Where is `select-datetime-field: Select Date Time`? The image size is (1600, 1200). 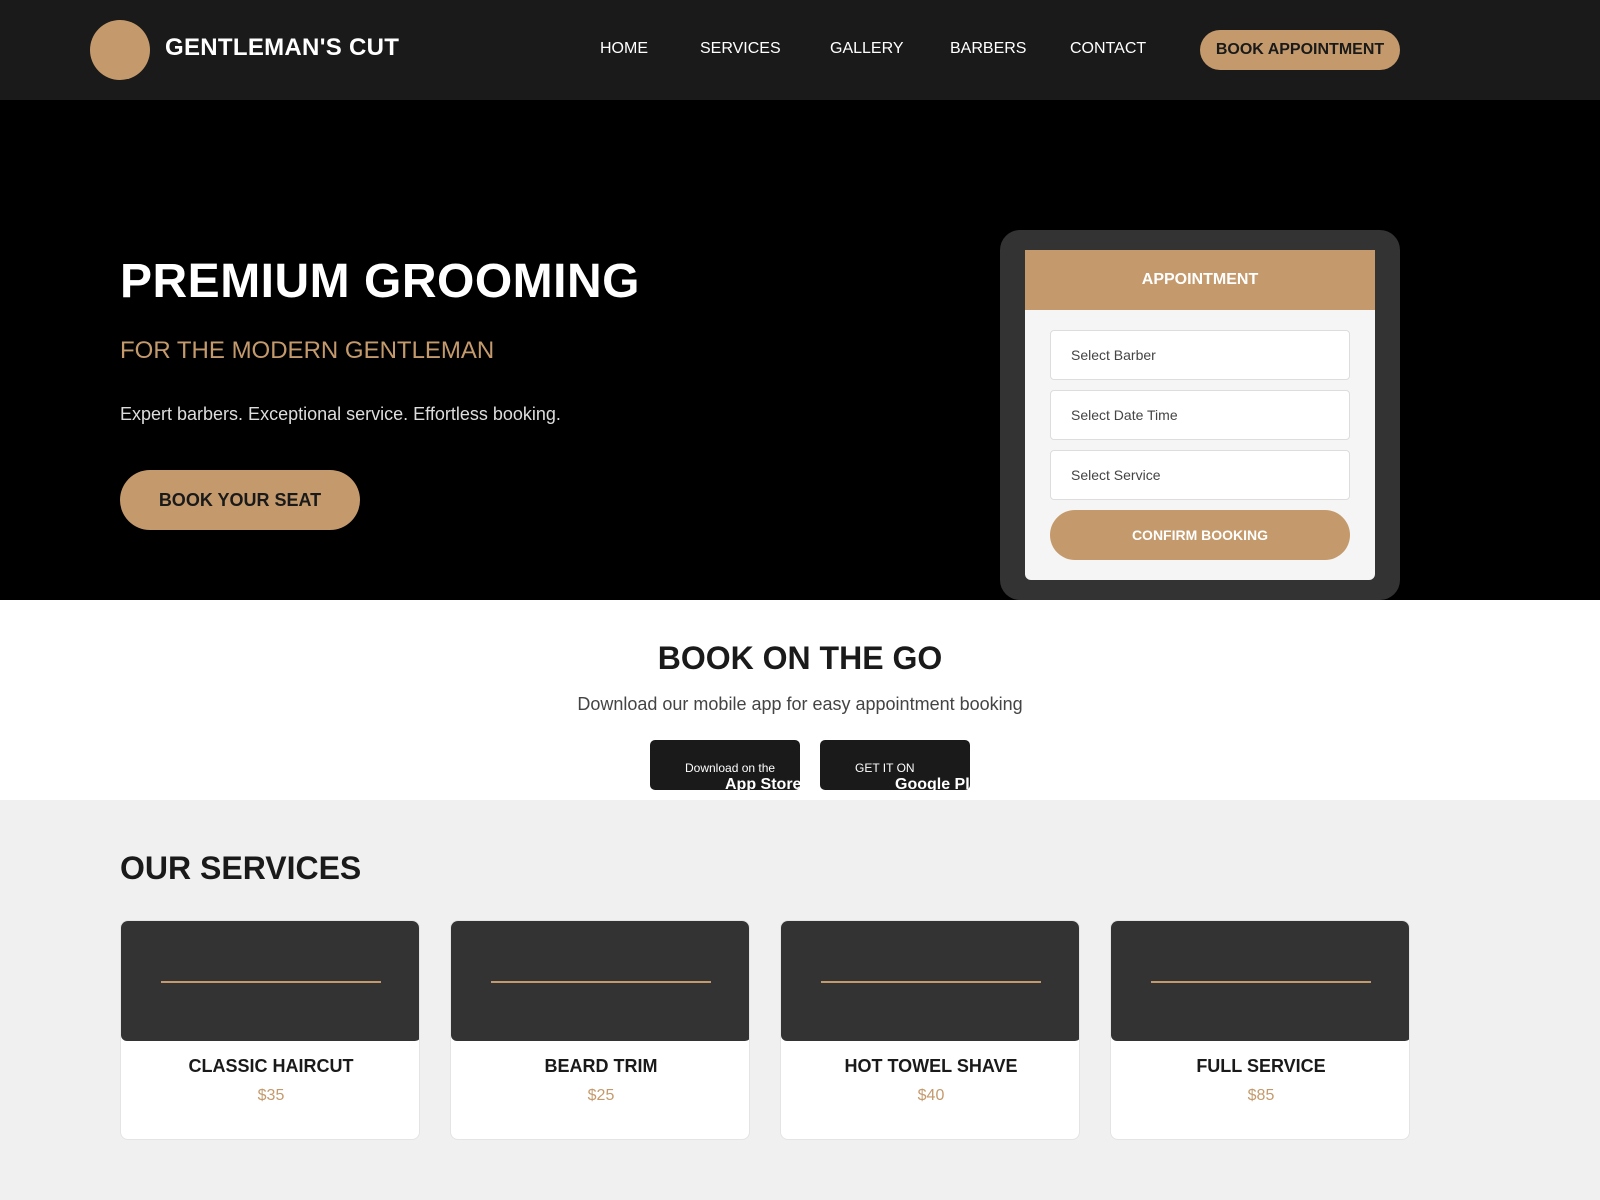 select-datetime-field: Select Date Time is located at coordinates (1200, 415).